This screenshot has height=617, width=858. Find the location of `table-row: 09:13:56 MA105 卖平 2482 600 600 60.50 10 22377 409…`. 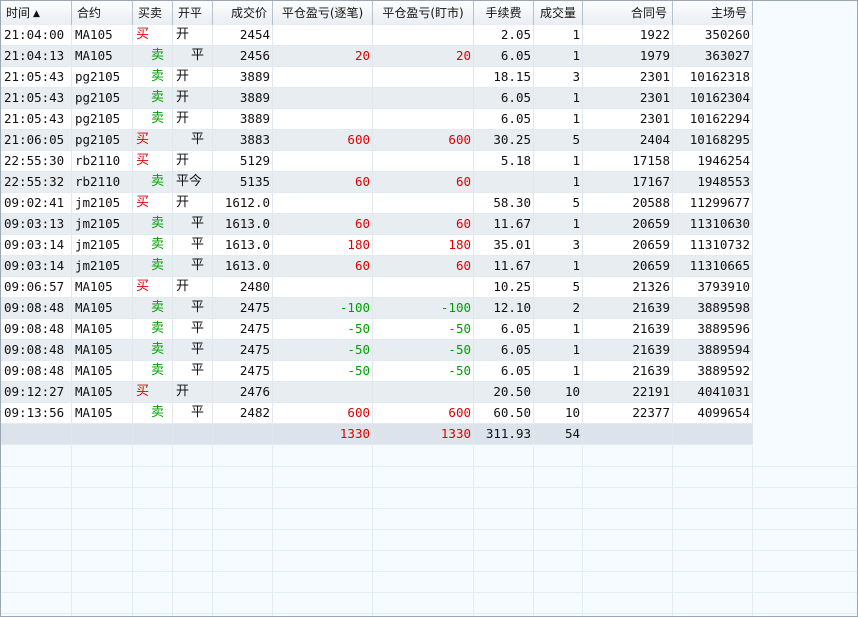

table-row: 09:13:56 MA105 卖平 2482 600 600 60.50 10 22377 409… is located at coordinates (377, 413).